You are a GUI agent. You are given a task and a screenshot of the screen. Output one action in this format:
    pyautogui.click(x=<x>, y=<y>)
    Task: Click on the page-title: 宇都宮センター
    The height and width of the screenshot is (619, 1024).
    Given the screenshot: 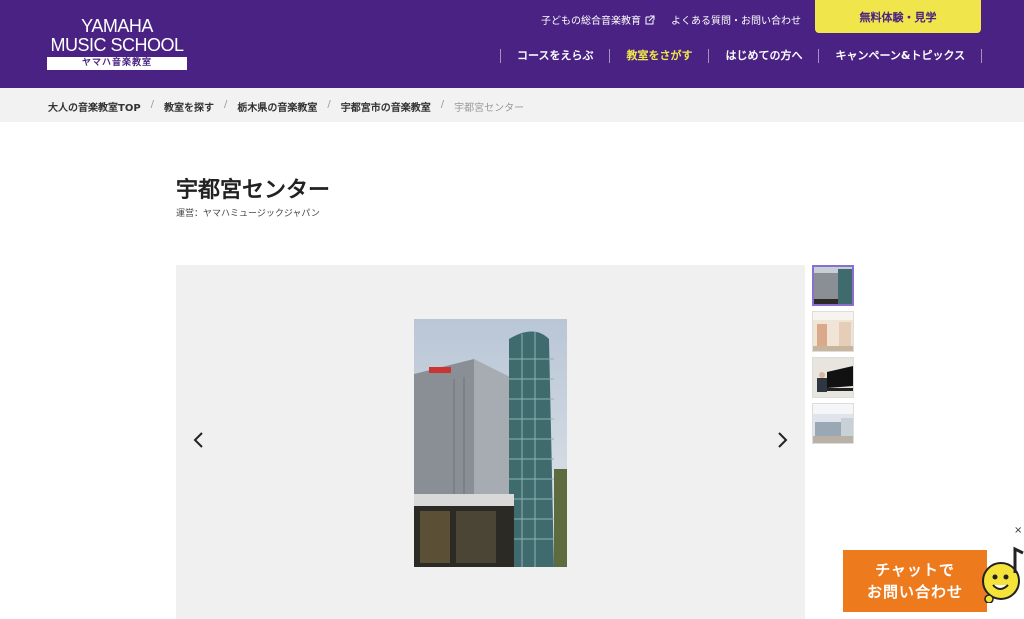 What is the action you would take?
    pyautogui.click(x=253, y=190)
    